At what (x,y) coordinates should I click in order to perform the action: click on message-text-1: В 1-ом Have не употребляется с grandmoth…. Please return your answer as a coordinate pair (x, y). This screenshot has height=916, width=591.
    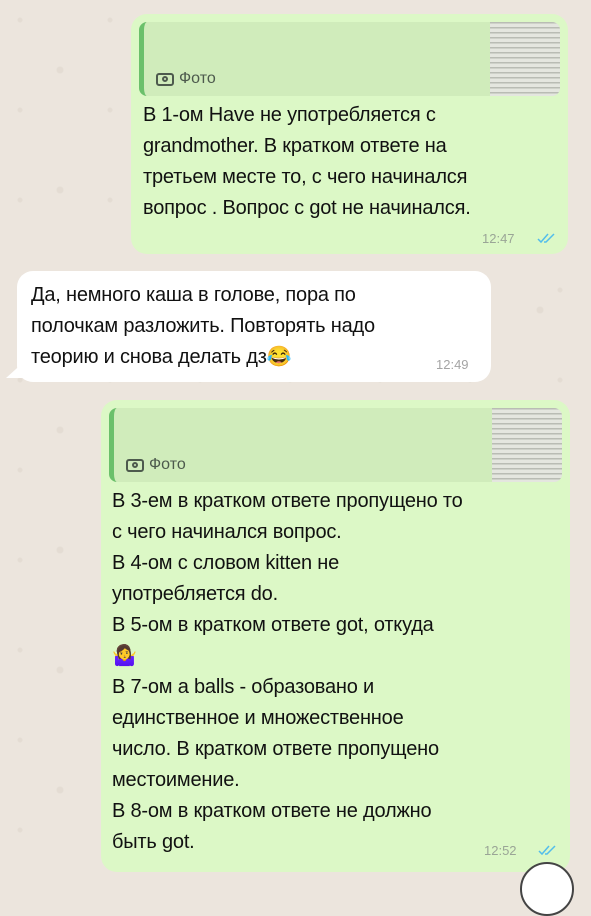
    Looking at the image, I should click on (307, 161).